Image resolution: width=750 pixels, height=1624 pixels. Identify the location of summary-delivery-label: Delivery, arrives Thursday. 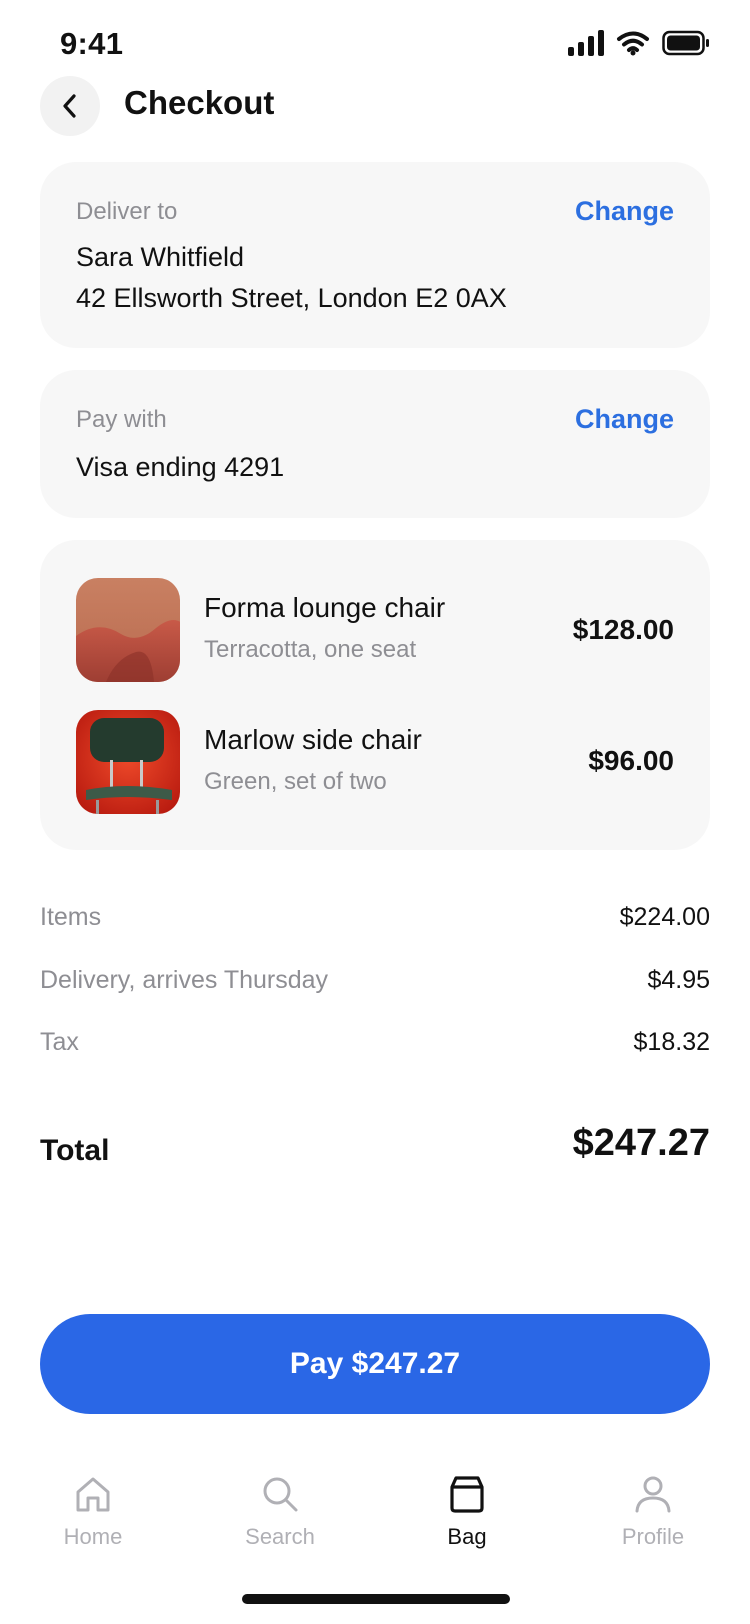
(184, 980).